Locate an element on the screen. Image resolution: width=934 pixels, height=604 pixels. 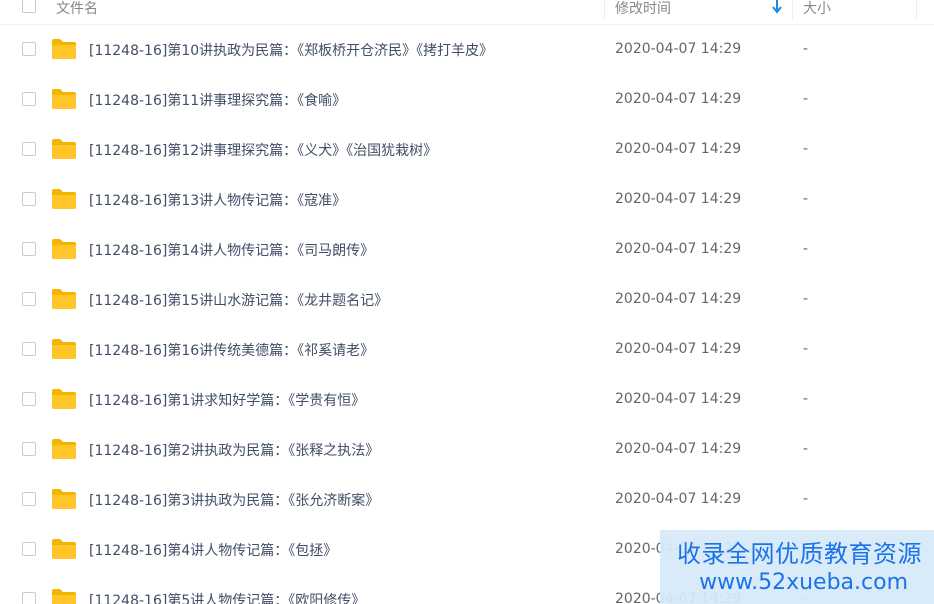
file-name: [11248-16]第13讲人物传记篇：《寇准》 is located at coordinates (217, 200).